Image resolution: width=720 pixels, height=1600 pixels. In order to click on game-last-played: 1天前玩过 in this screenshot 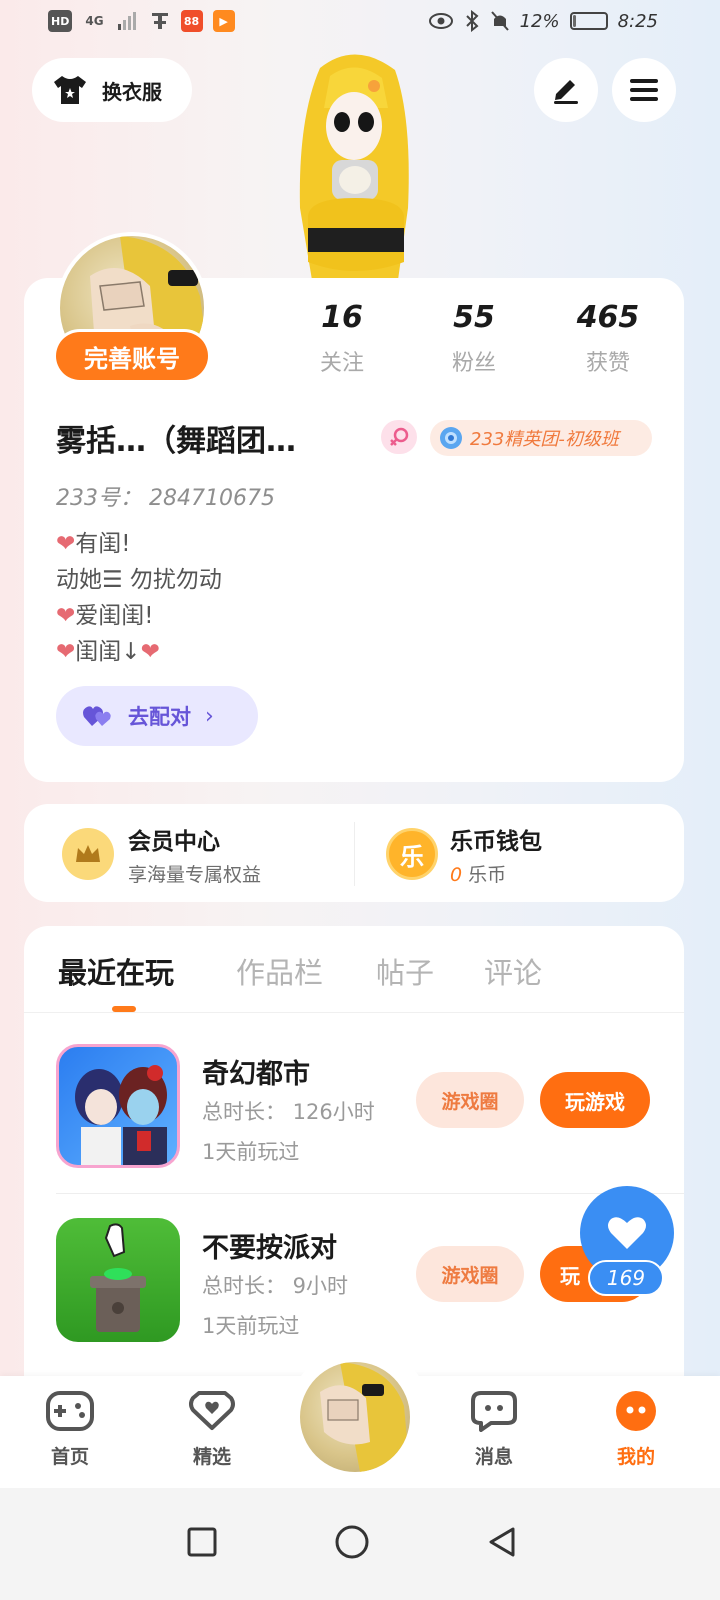, I will do `click(251, 1152)`.